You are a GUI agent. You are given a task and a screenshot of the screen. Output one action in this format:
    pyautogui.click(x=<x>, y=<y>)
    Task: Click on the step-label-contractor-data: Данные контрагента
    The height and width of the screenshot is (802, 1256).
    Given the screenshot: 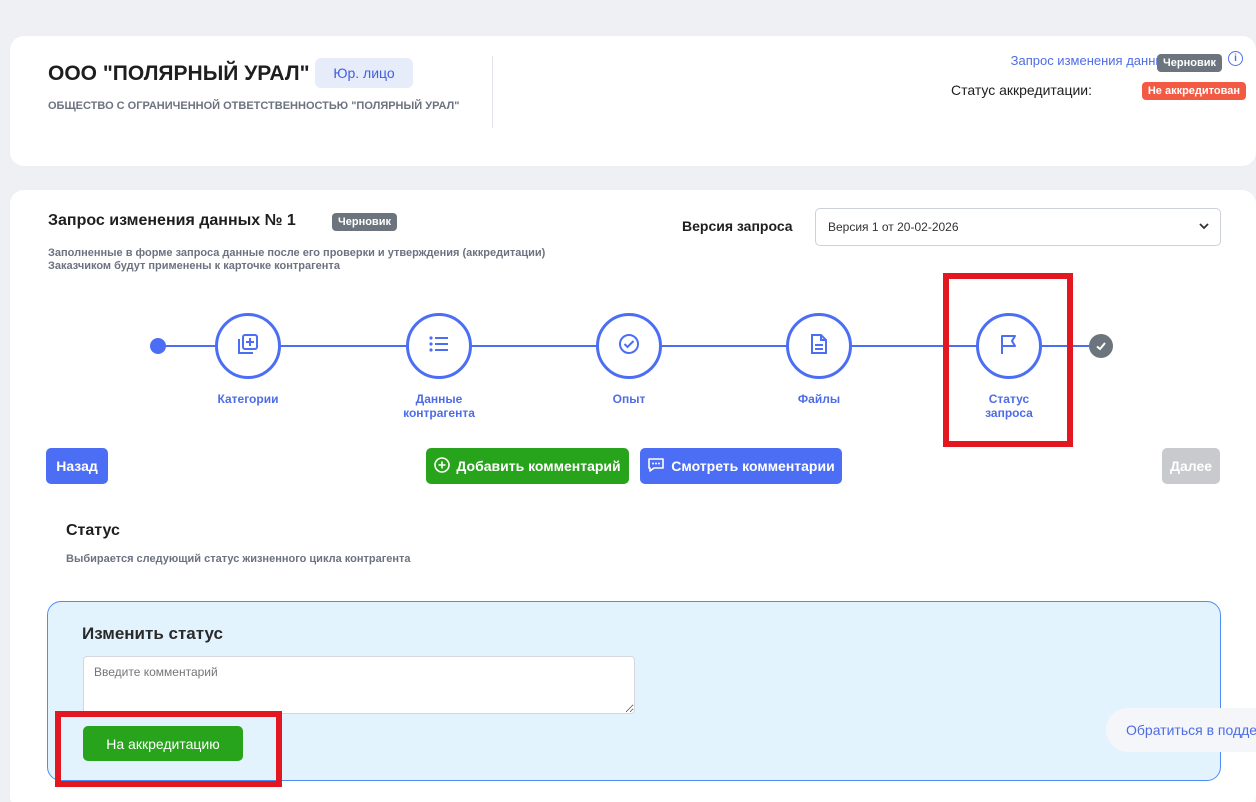 What is the action you would take?
    pyautogui.click(x=439, y=406)
    